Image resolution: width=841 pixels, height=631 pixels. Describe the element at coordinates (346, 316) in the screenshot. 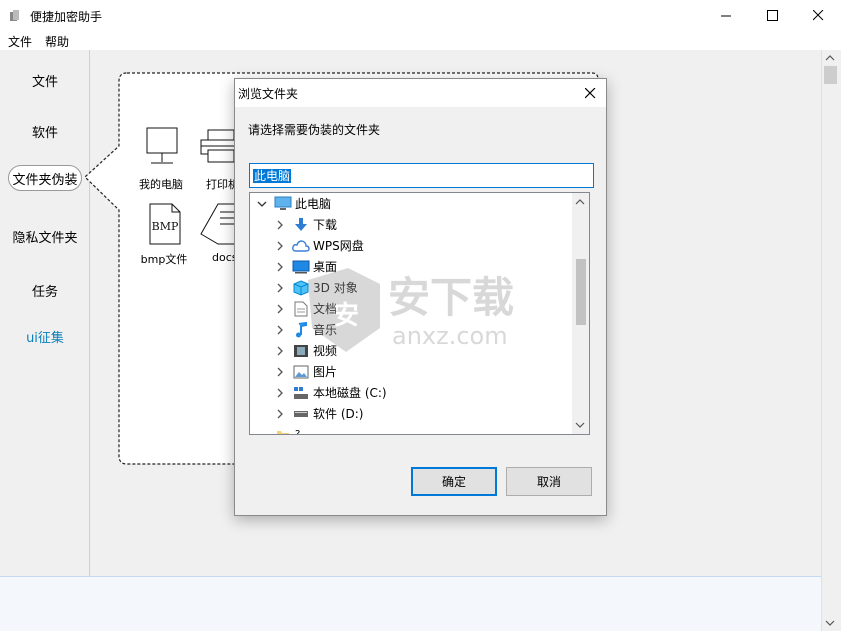

I see `svg-text: 安` at that location.